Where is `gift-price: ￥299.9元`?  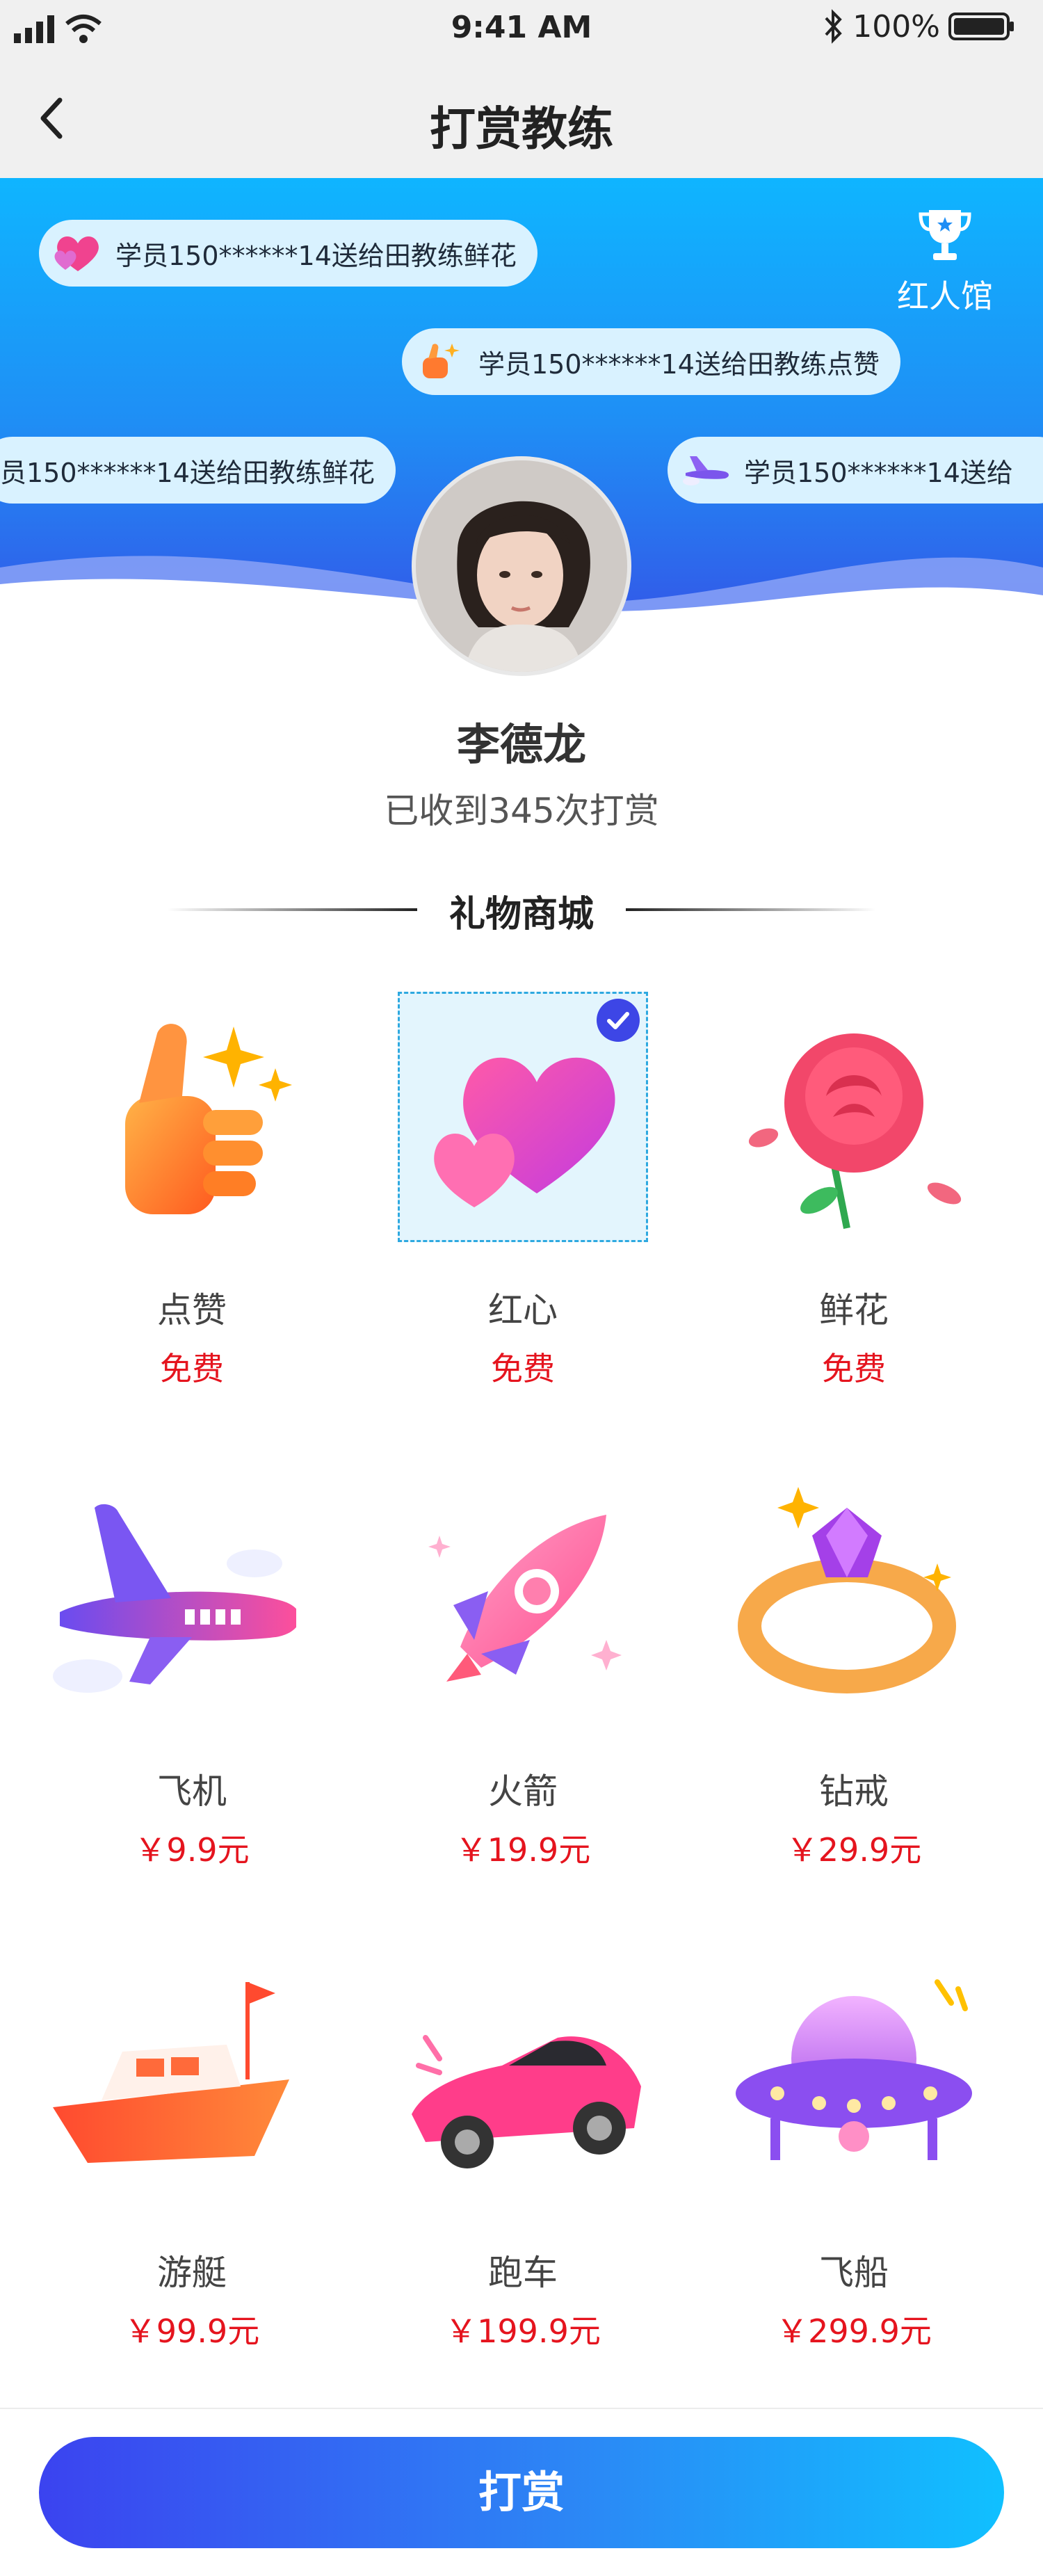 gift-price: ￥299.9元 is located at coordinates (854, 2331).